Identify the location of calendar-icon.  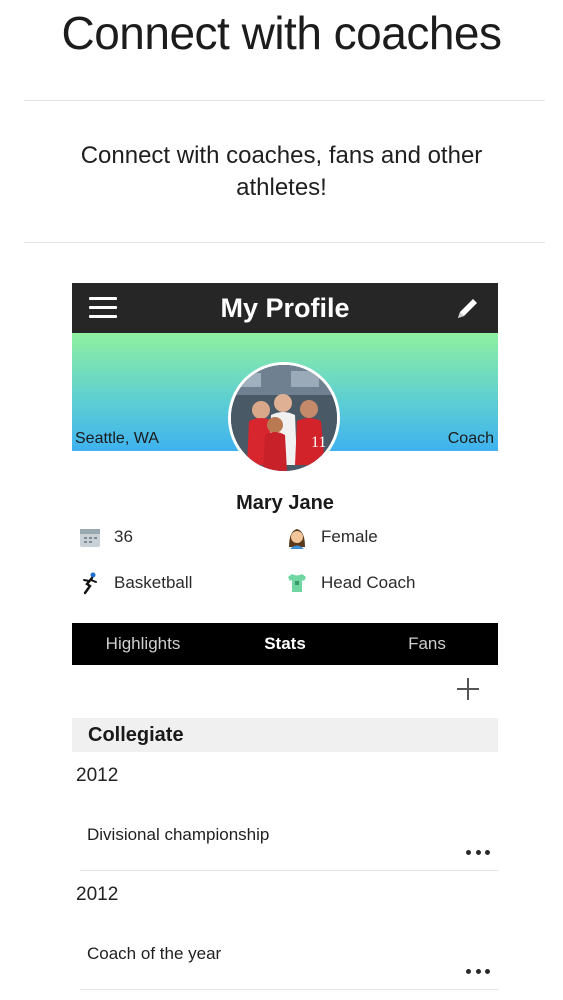
(90, 538).